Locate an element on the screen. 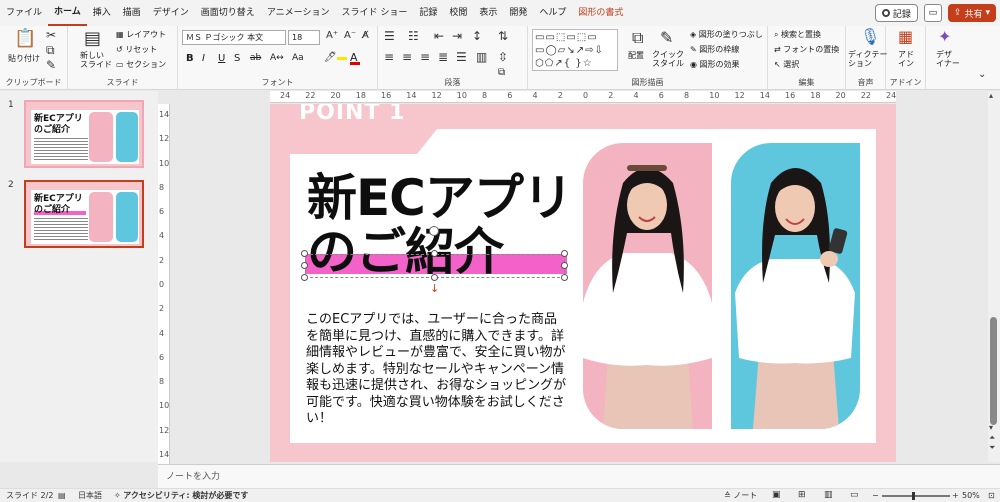  line-spacing-icon: ↕ is located at coordinates (477, 36).